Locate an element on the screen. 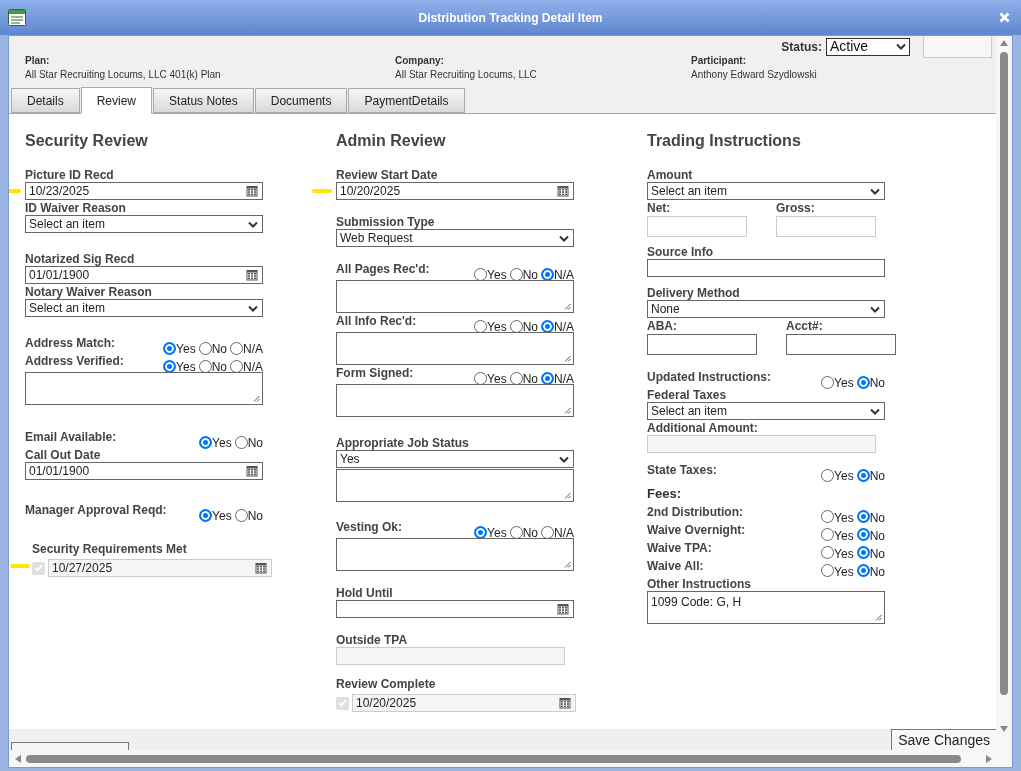  field-label: Outside TPA is located at coordinates (372, 640).